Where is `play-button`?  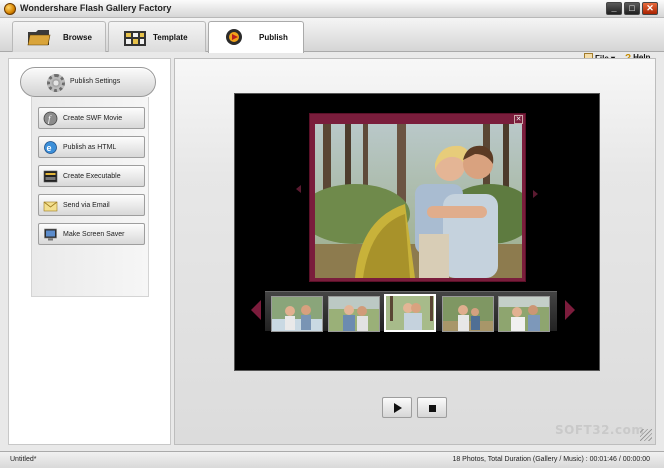 play-button is located at coordinates (397, 407).